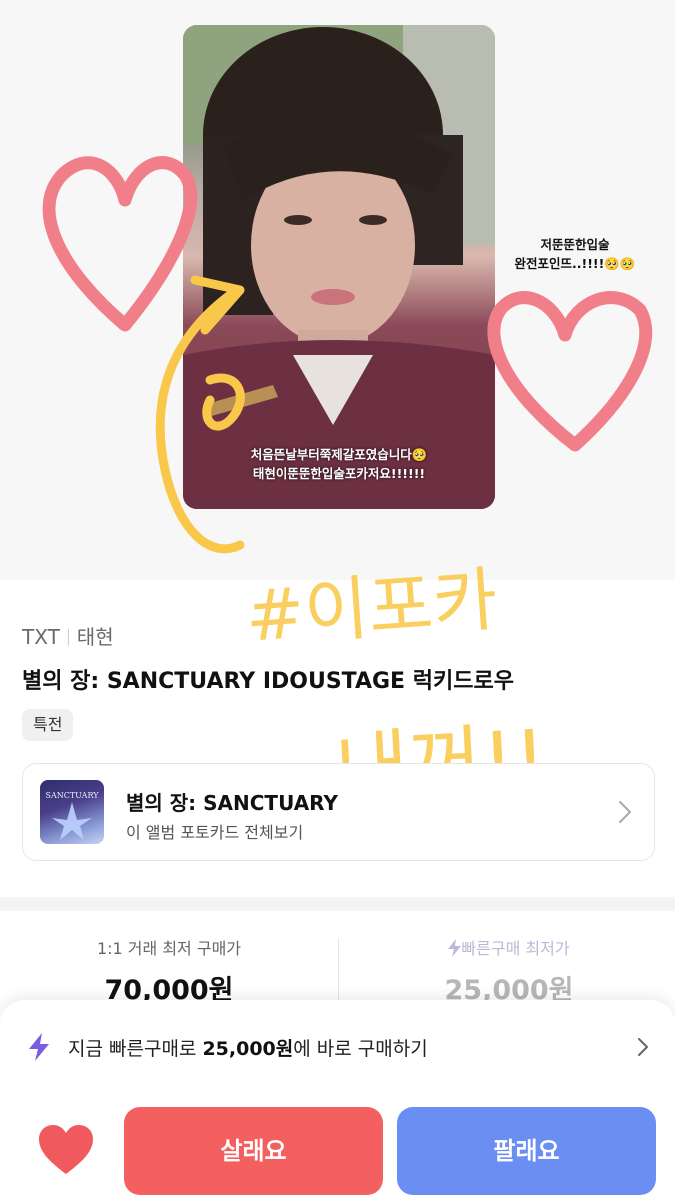 This screenshot has height=1200, width=675. What do you see at coordinates (339, 454) in the screenshot?
I see `photo-caption-line1: 처음뜬날부터쭉제갈포였습니다🥺` at bounding box center [339, 454].